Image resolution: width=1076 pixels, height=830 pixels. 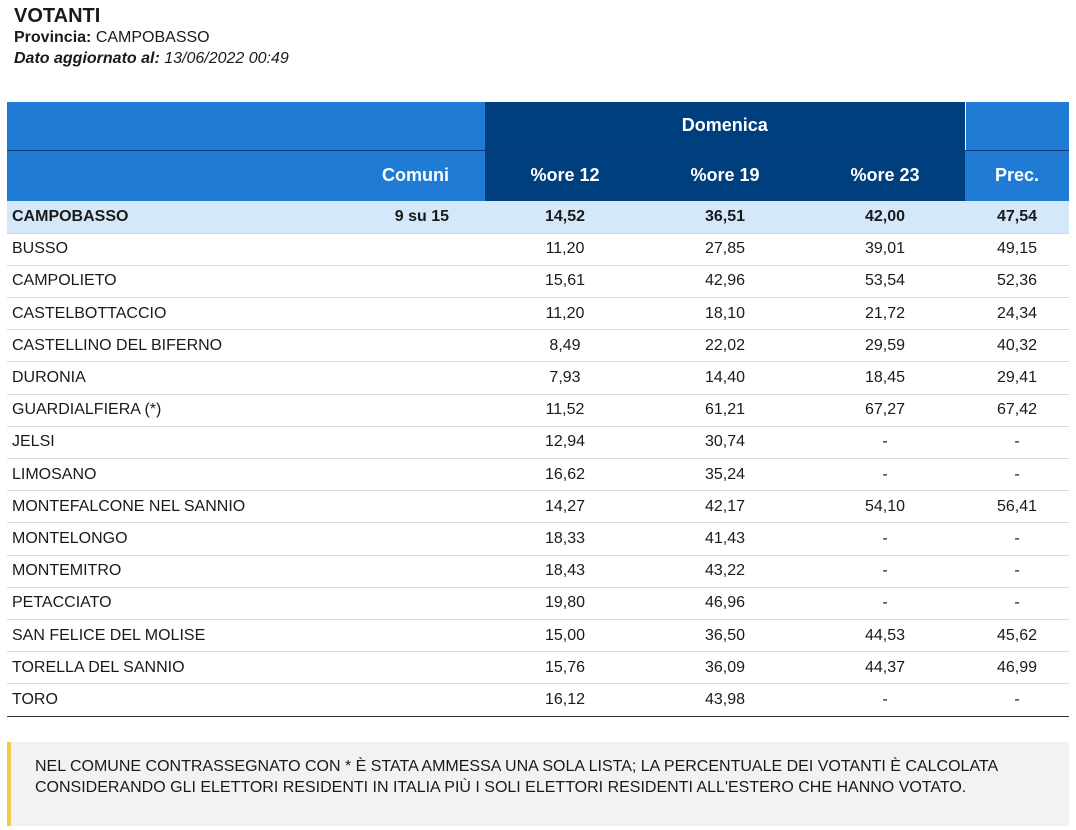 What do you see at coordinates (171, 668) in the screenshot?
I see `comune-name: TORELLA DEL SANNIO` at bounding box center [171, 668].